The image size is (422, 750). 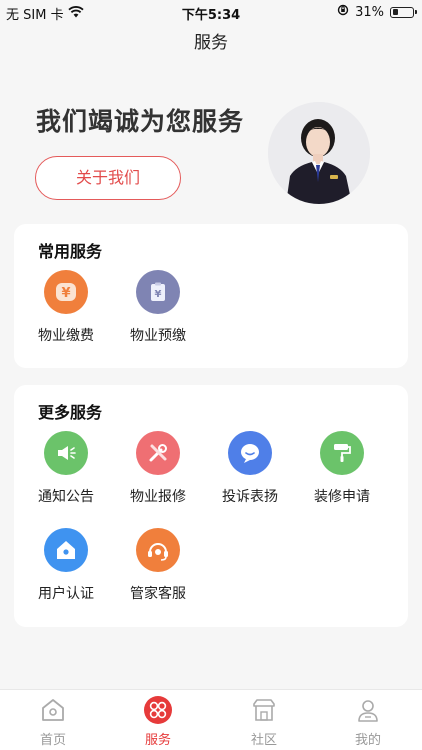 What do you see at coordinates (250, 453) in the screenshot?
I see `chat-bubble-icon` at bounding box center [250, 453].